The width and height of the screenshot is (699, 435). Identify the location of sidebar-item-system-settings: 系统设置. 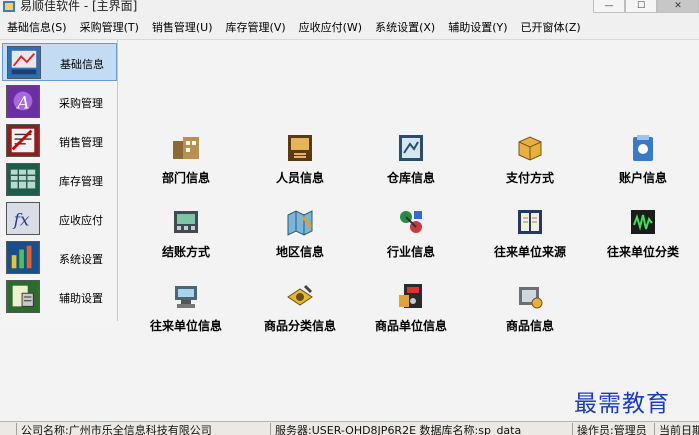
(59, 258).